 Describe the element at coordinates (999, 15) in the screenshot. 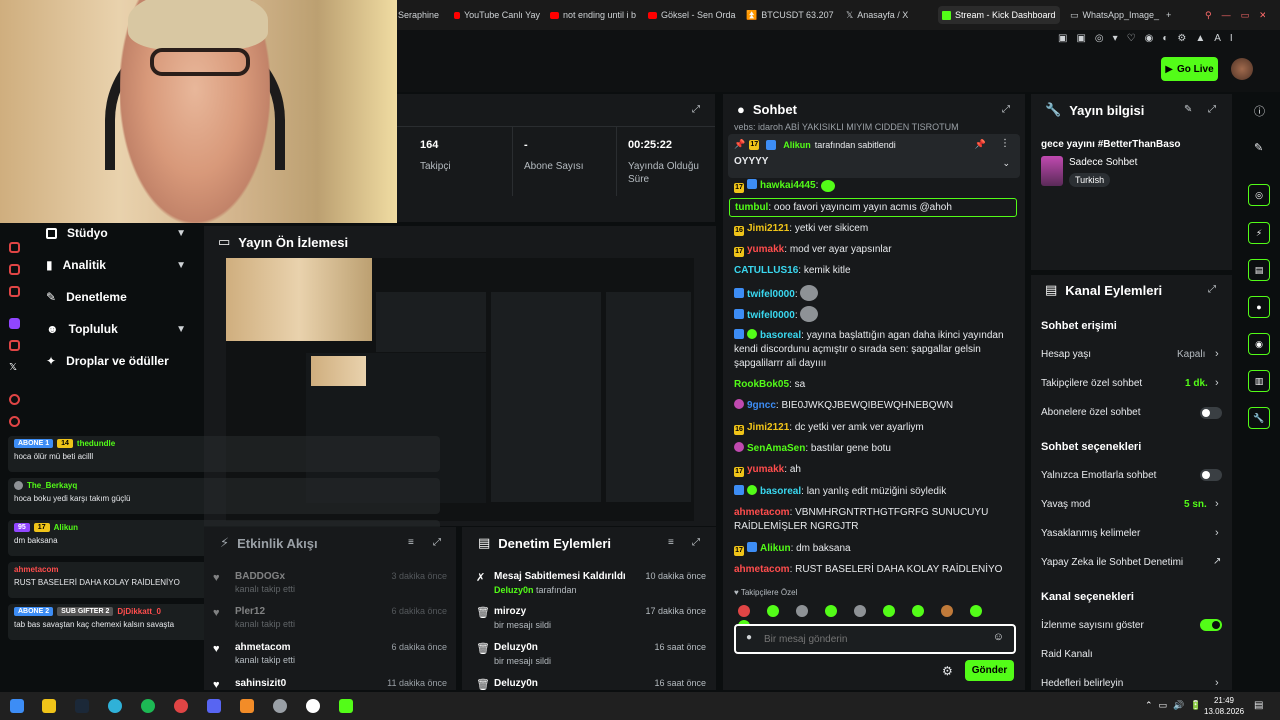

I see `browser-tab-active: Stream - Kick Dashboard` at that location.